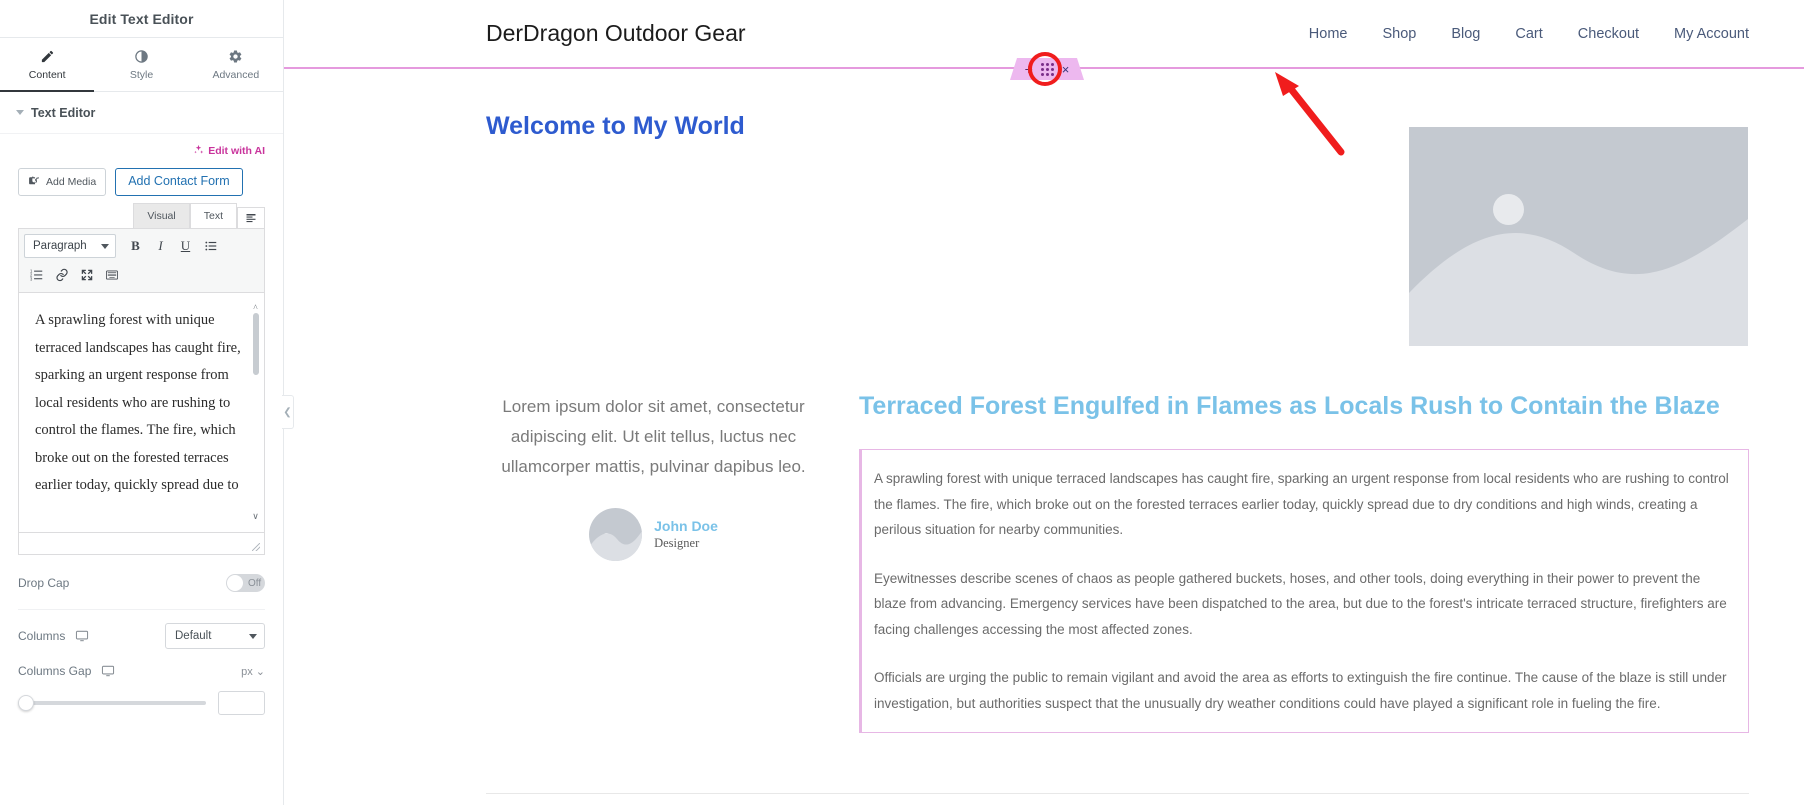 The width and height of the screenshot is (1804, 805). What do you see at coordinates (1328, 34) in the screenshot?
I see `nav-item-home: Home` at bounding box center [1328, 34].